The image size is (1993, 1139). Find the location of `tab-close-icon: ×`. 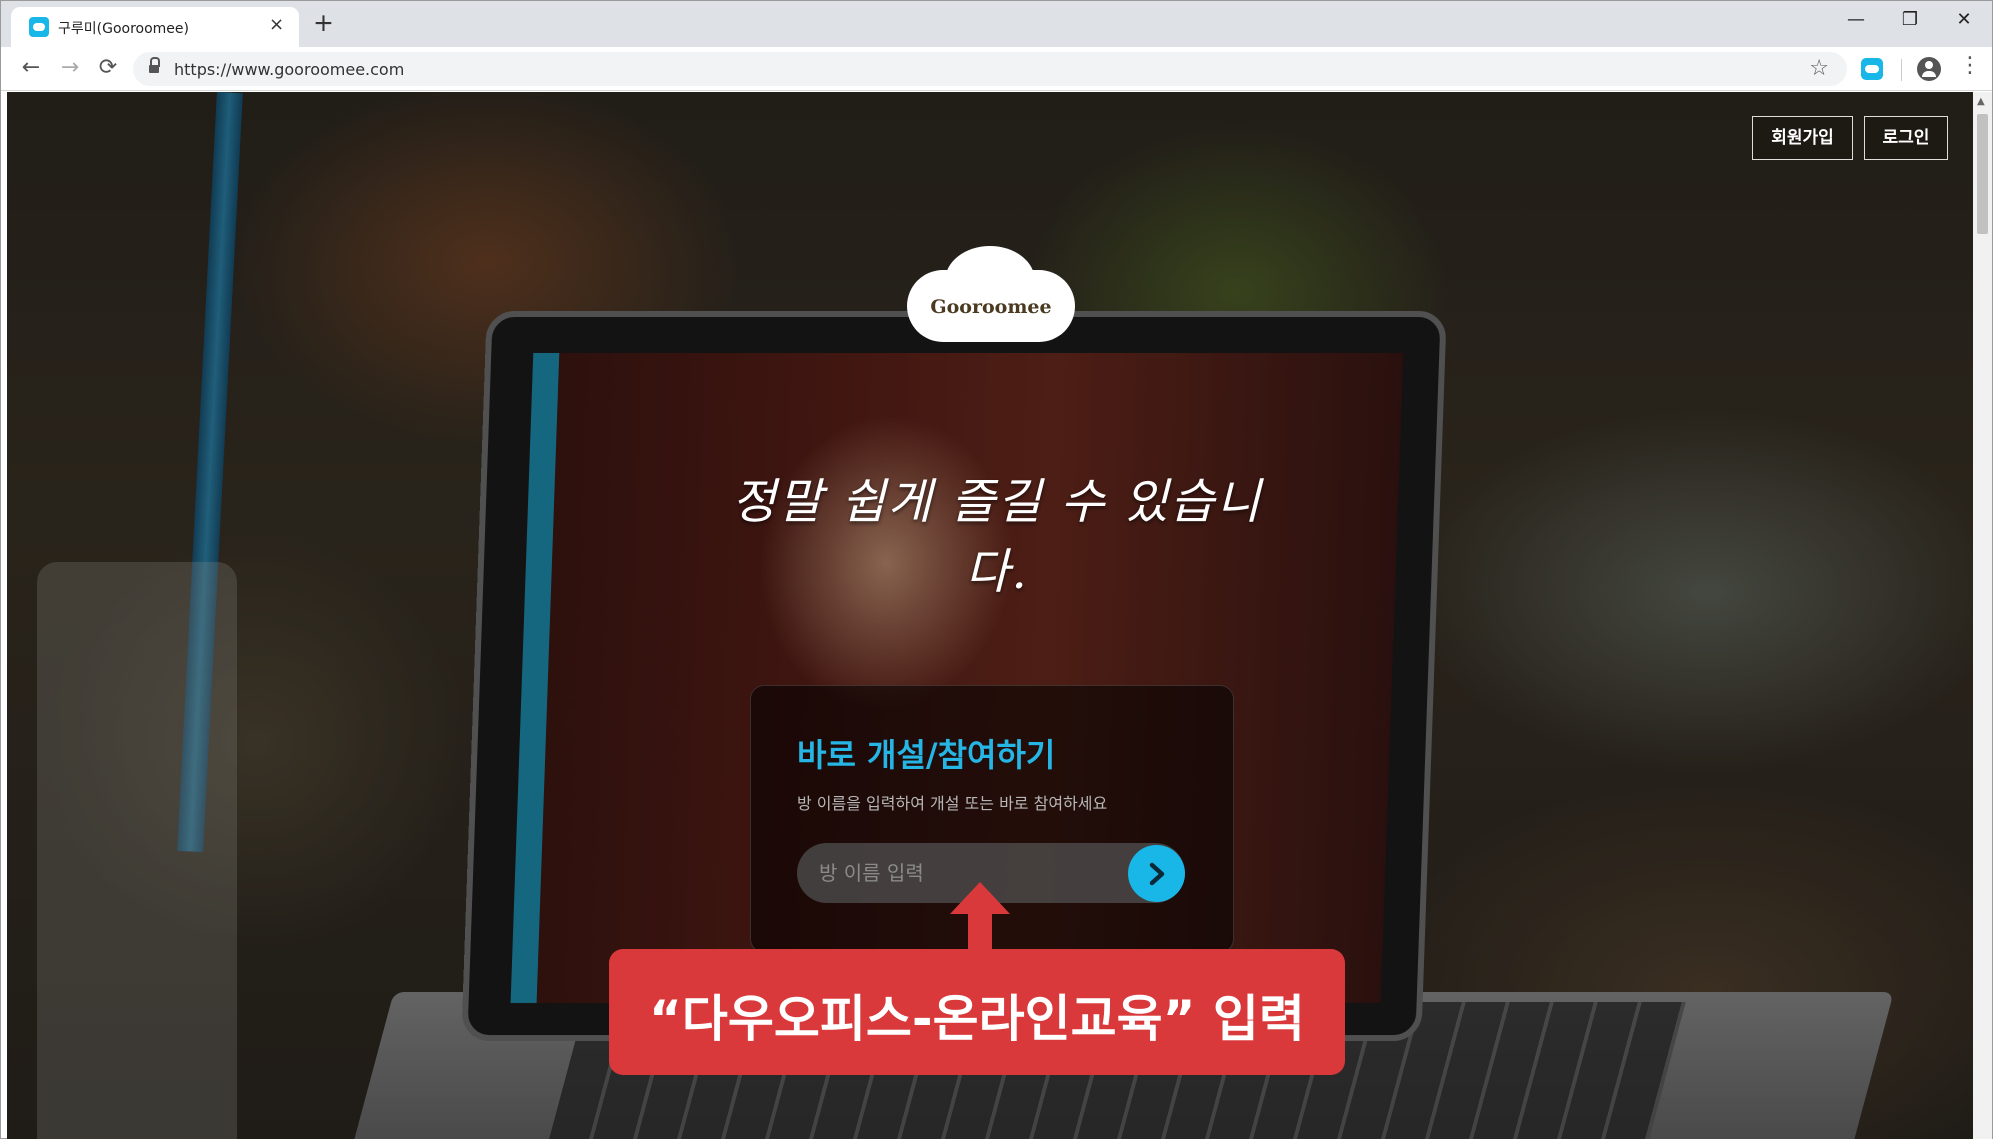

tab-close-icon: × is located at coordinates (276, 24).